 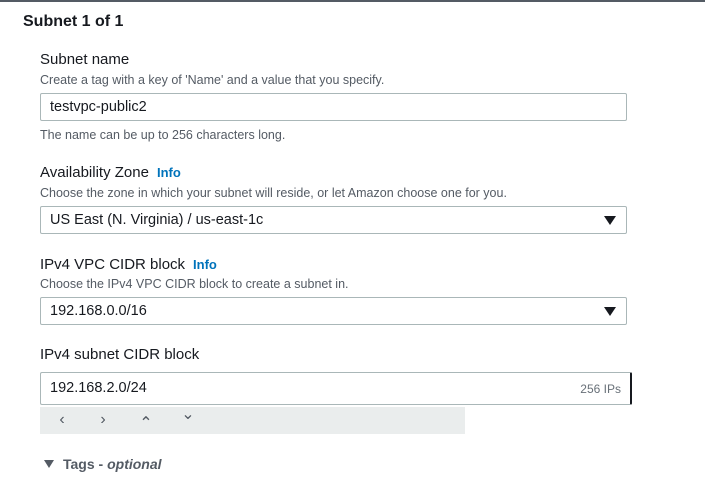 I want to click on subnet-name-value: testvpc-public2, so click(x=98, y=107).